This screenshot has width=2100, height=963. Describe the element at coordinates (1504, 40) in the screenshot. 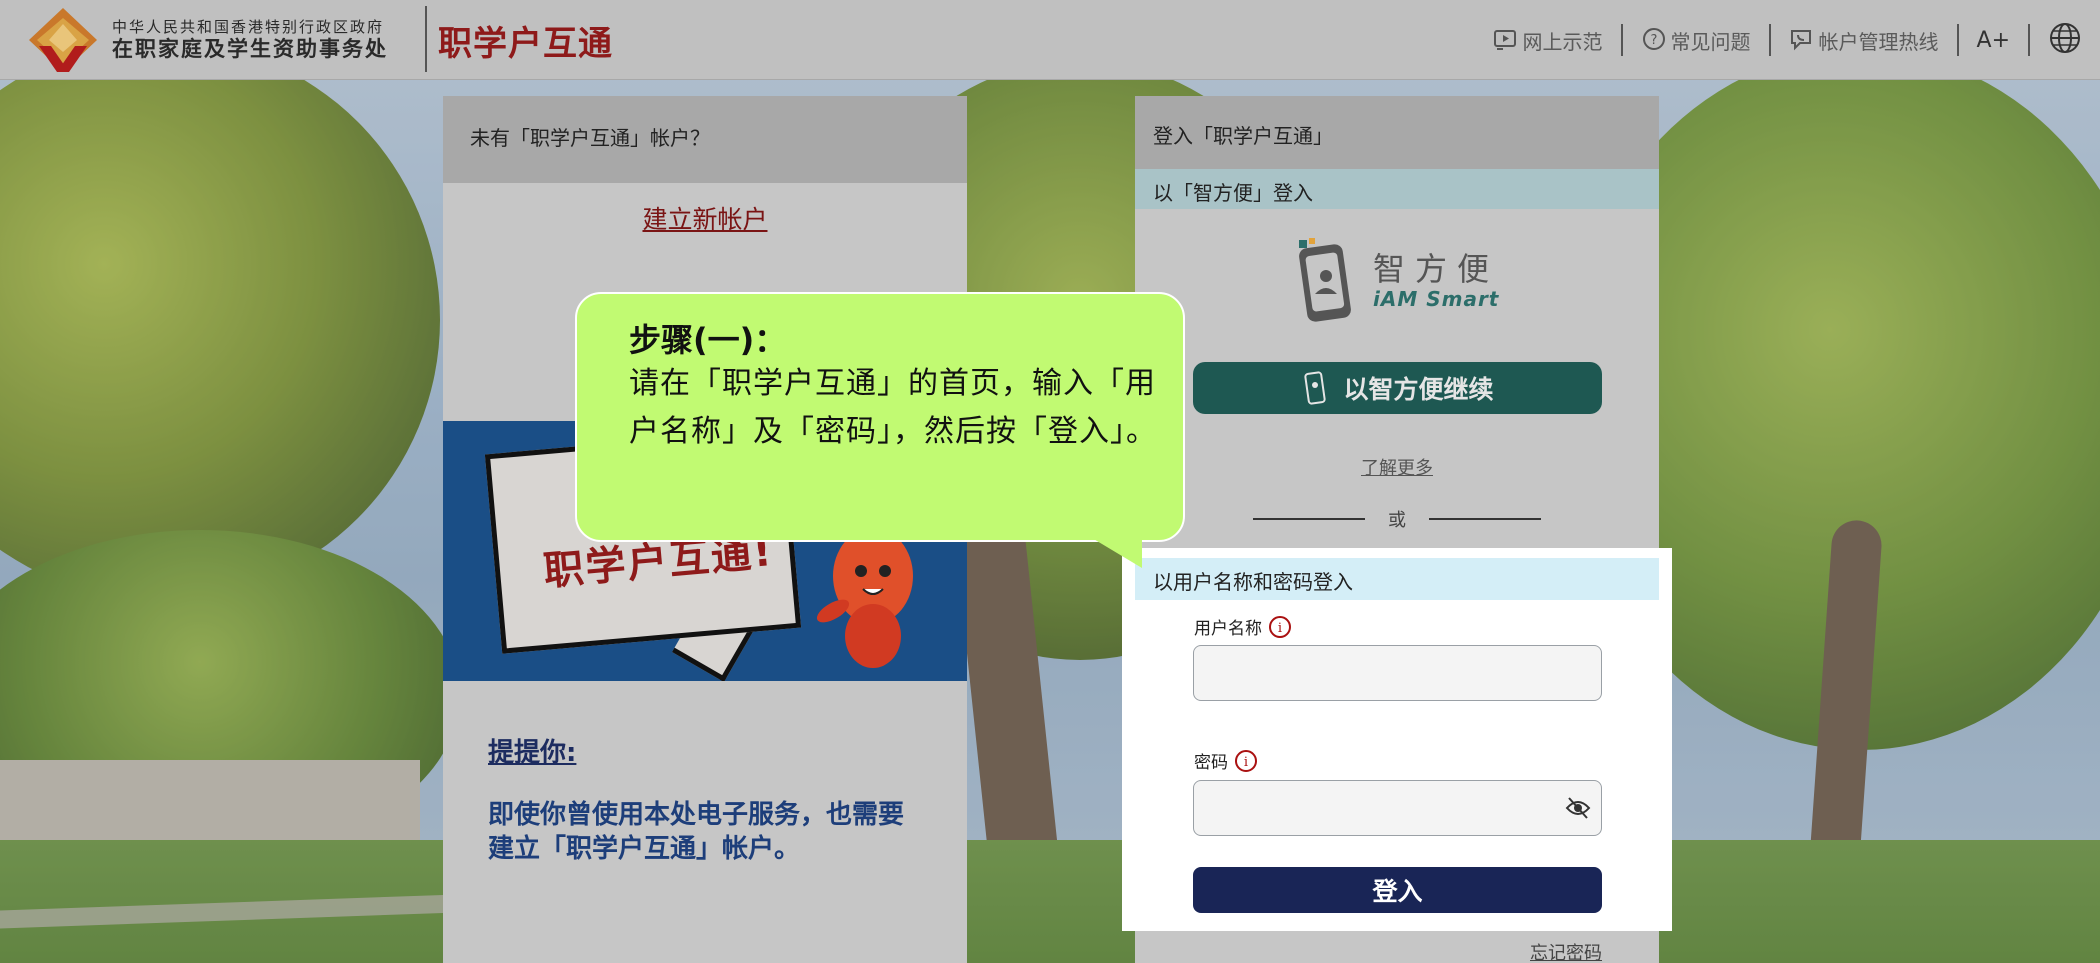

I see `video-icon` at that location.